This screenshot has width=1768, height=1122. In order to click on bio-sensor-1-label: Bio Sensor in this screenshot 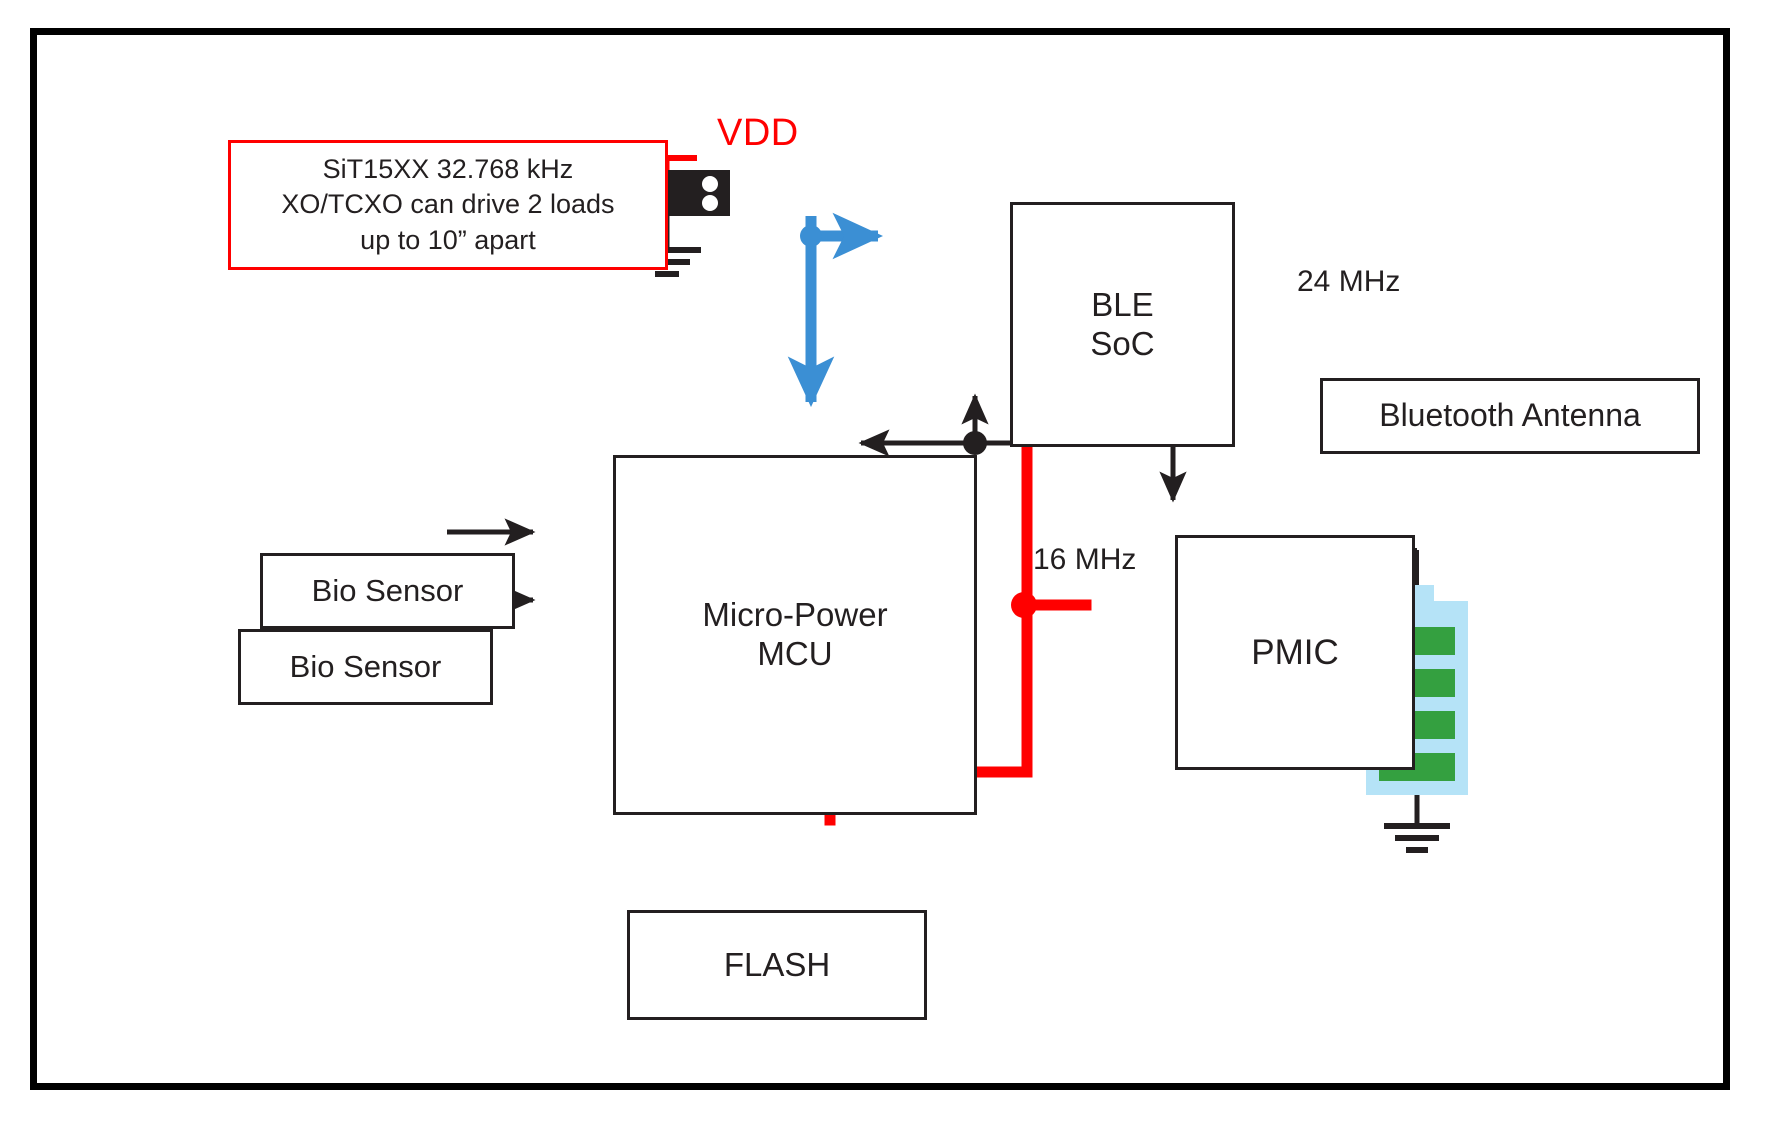, I will do `click(387, 590)`.